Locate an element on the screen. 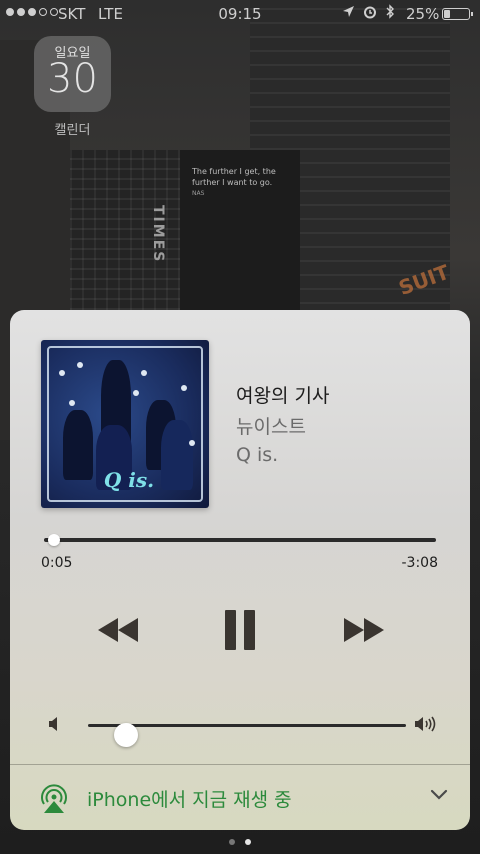  volume-control is located at coordinates (243, 730).